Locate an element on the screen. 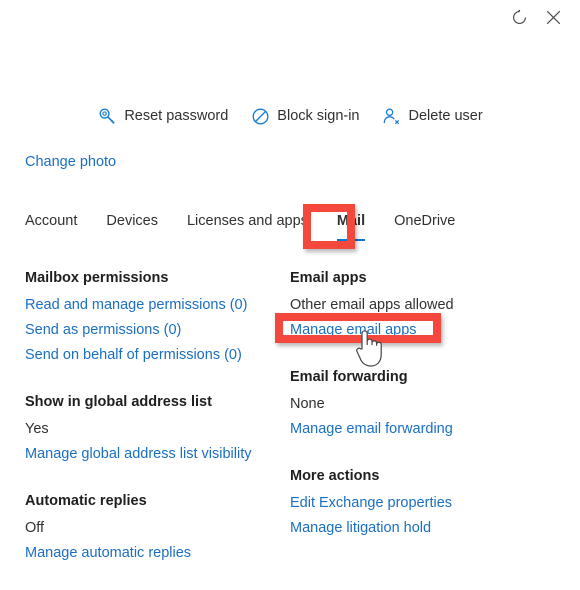  block-signin-button: Block sign-in is located at coordinates (305, 116).